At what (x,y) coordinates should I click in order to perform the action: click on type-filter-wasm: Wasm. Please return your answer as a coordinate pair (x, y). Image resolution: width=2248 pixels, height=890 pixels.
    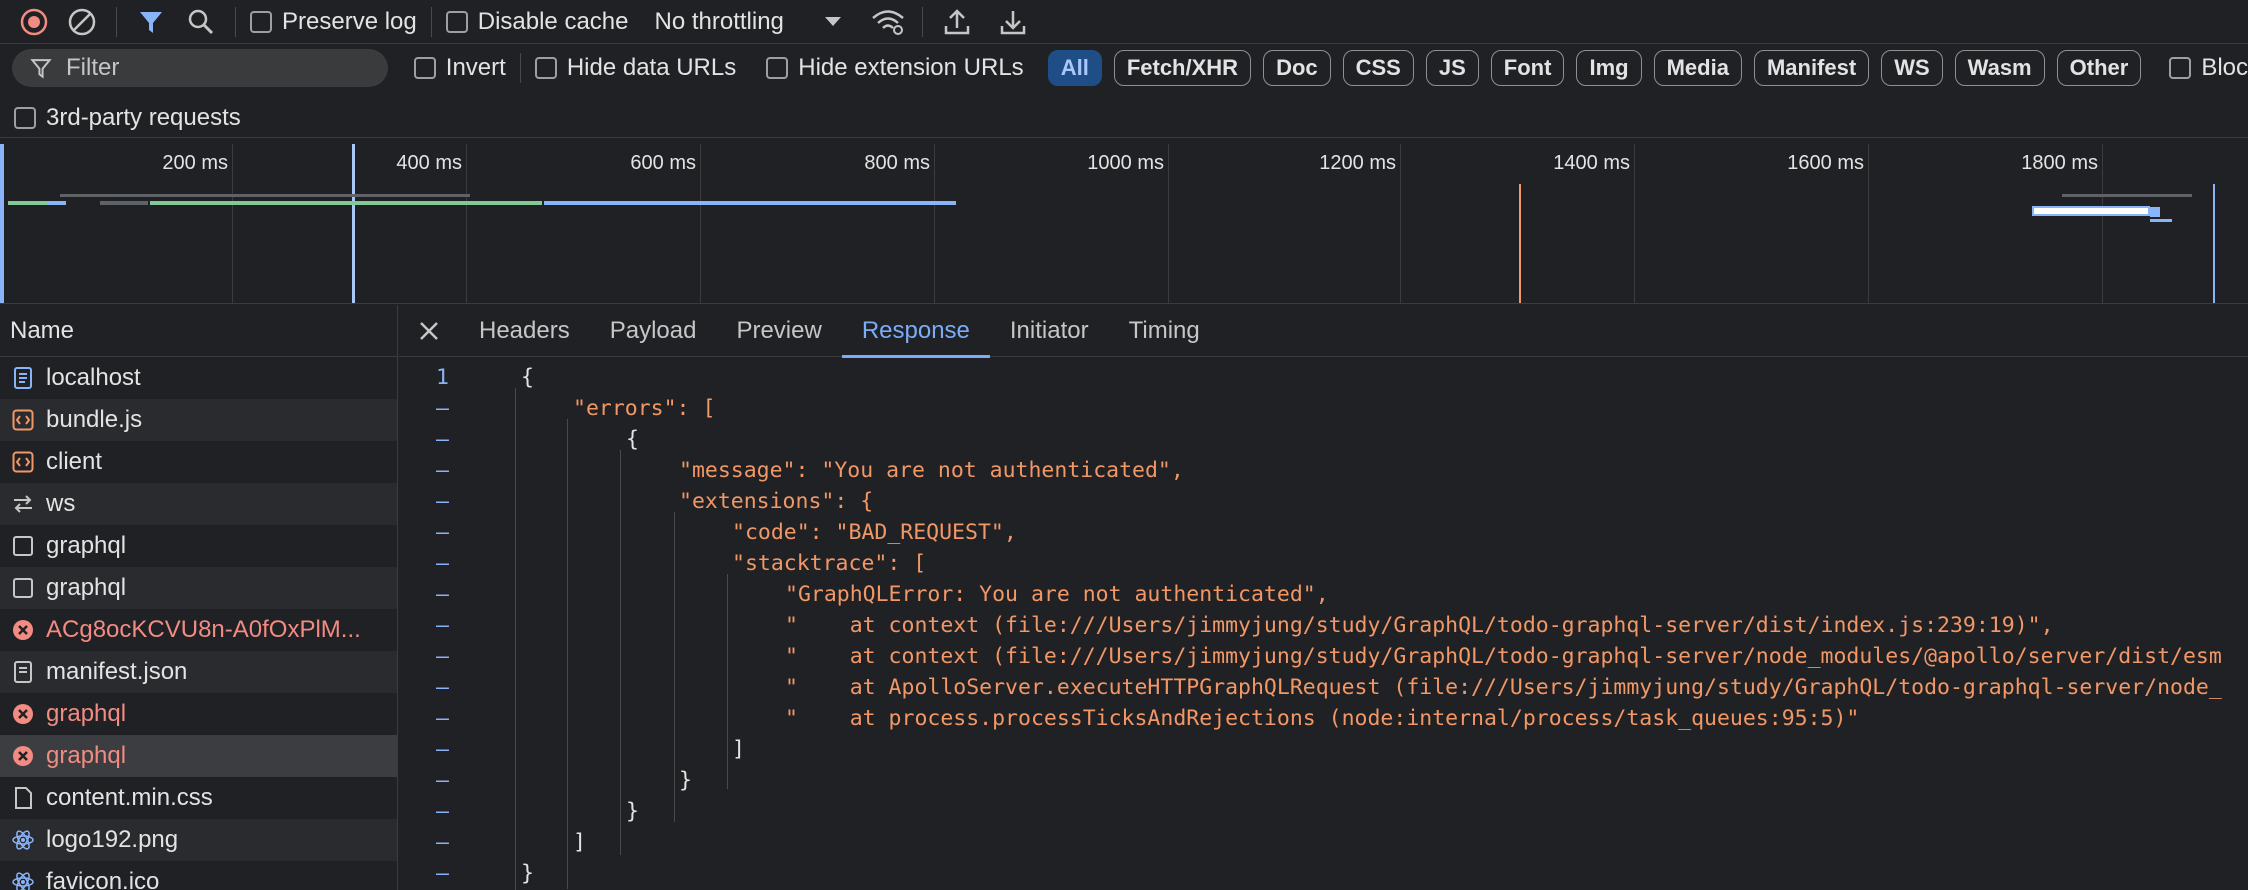
    Looking at the image, I should click on (1999, 68).